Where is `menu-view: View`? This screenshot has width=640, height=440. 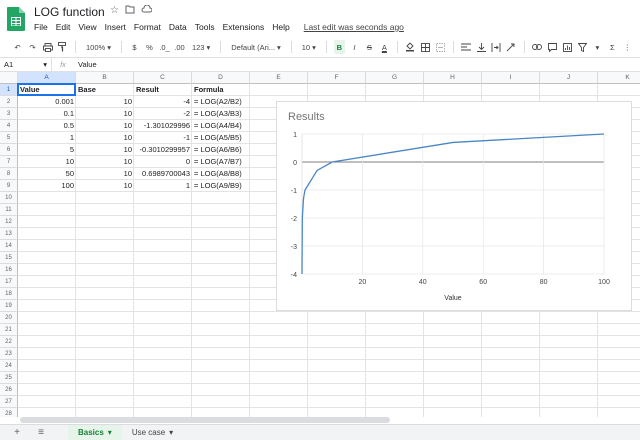
menu-view: View is located at coordinates (87, 27).